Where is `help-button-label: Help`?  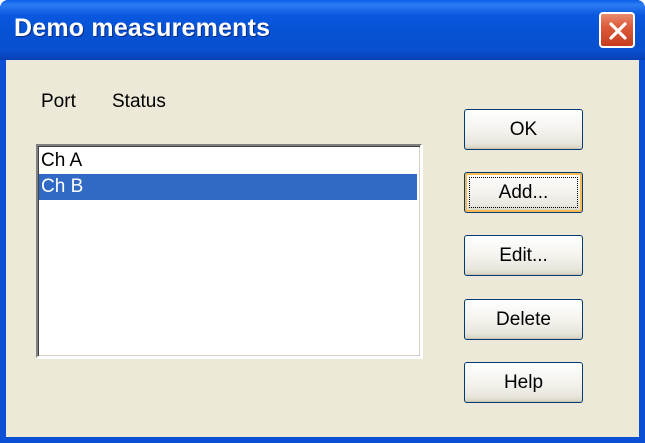 help-button-label: Help is located at coordinates (523, 382).